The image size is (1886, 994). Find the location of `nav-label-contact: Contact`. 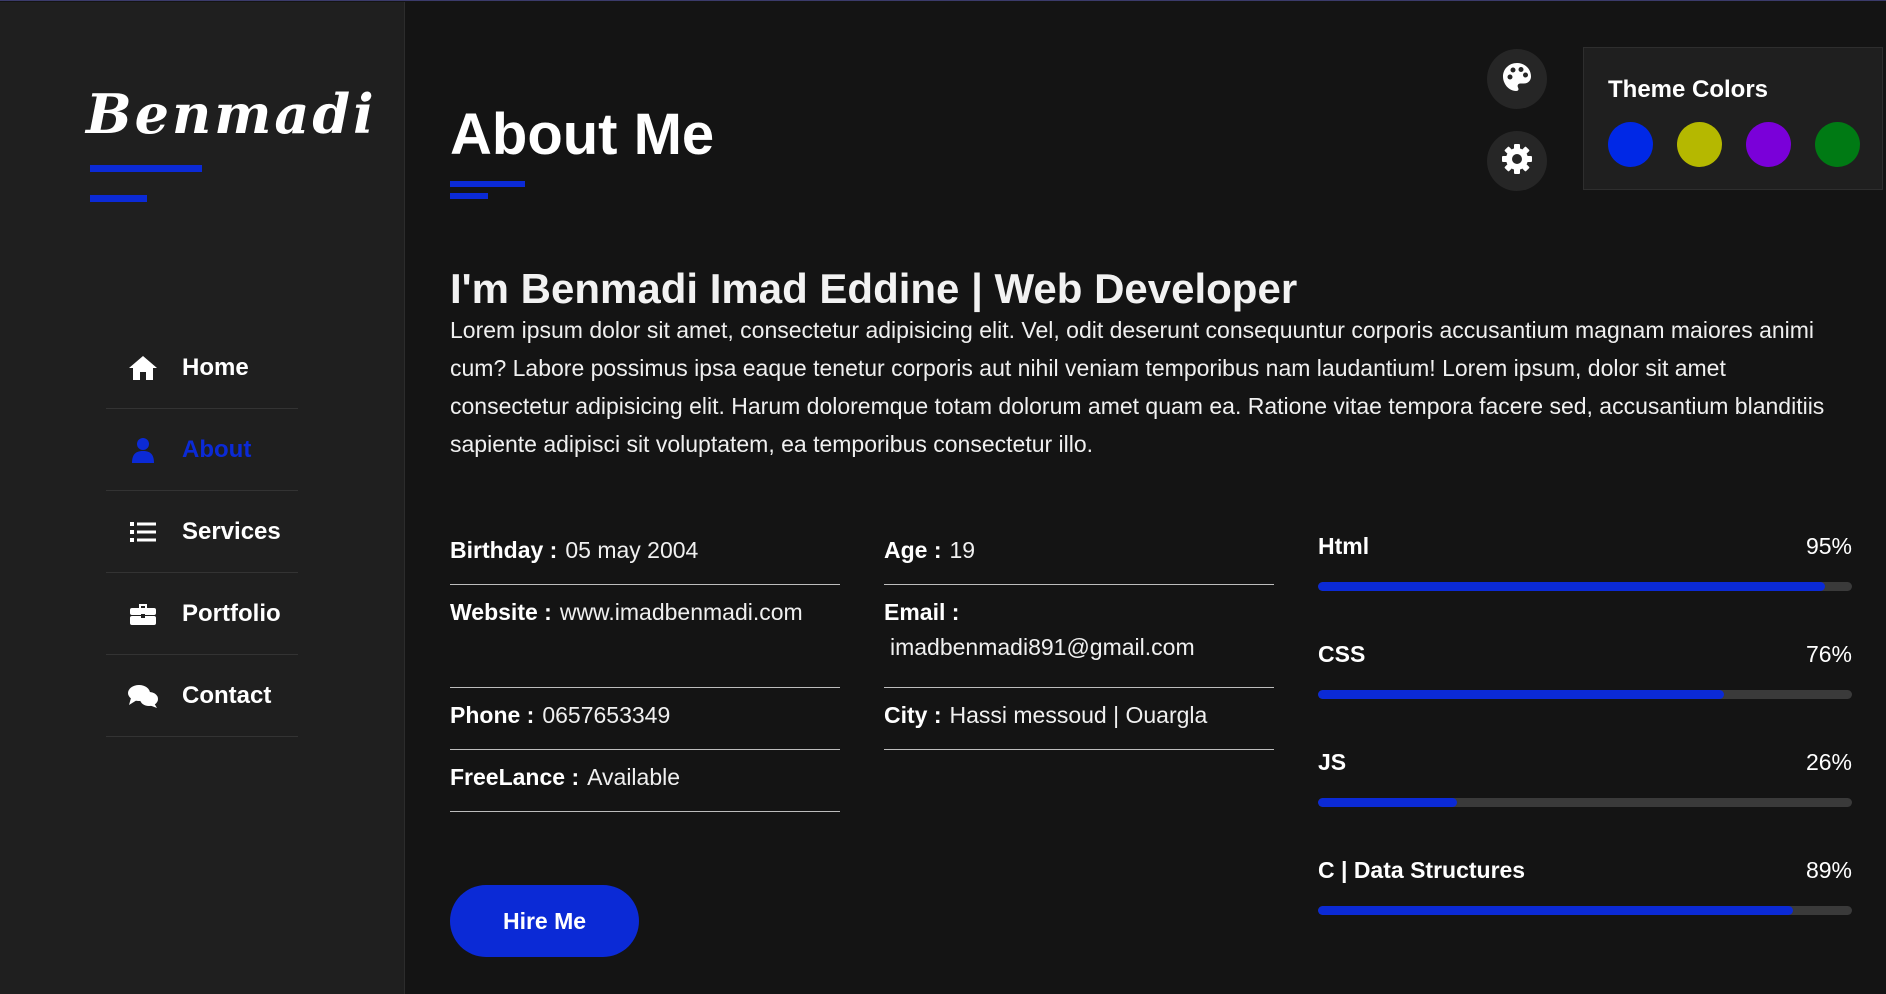

nav-label-contact: Contact is located at coordinates (227, 695).